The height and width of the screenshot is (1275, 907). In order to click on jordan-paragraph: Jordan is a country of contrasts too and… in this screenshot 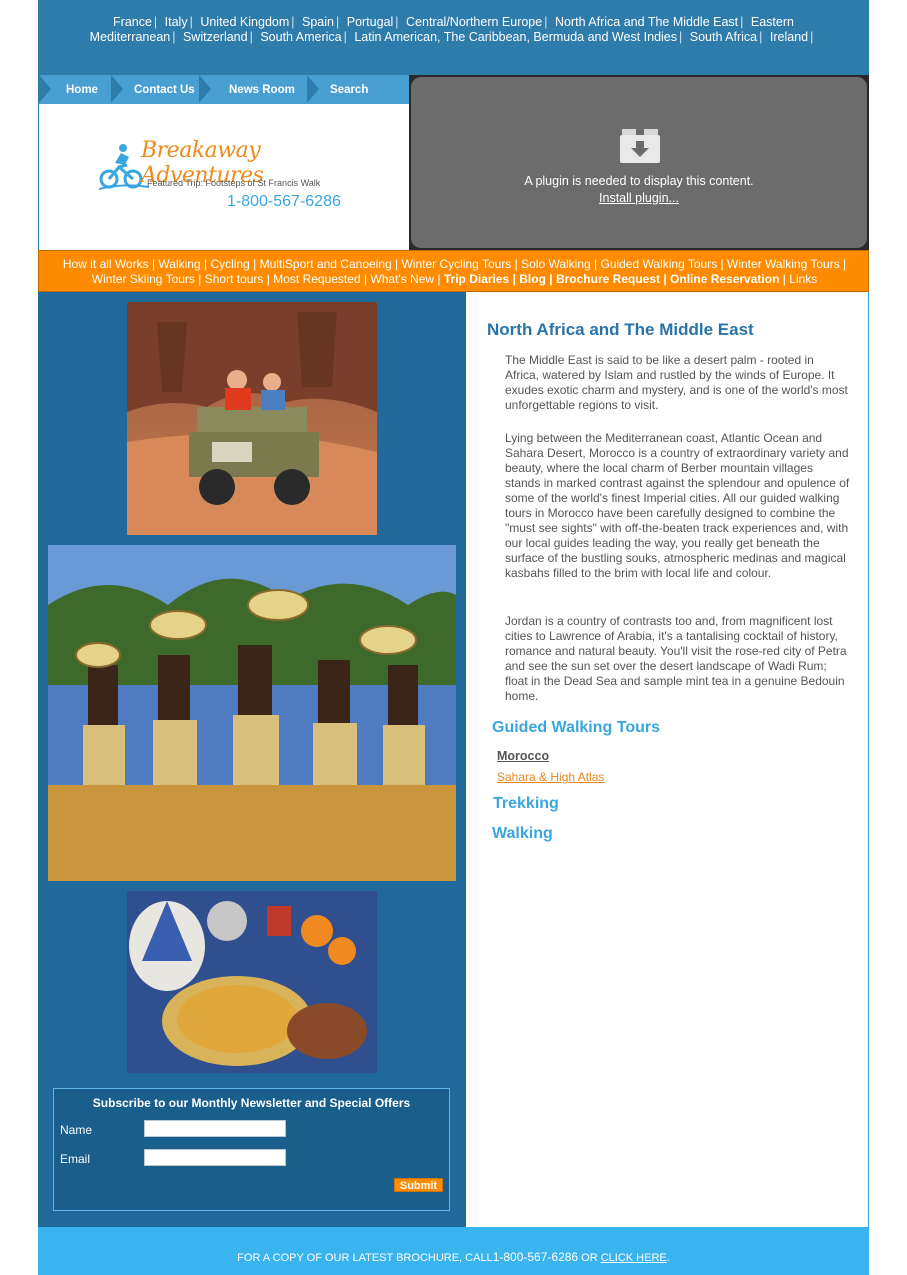, I will do `click(676, 658)`.